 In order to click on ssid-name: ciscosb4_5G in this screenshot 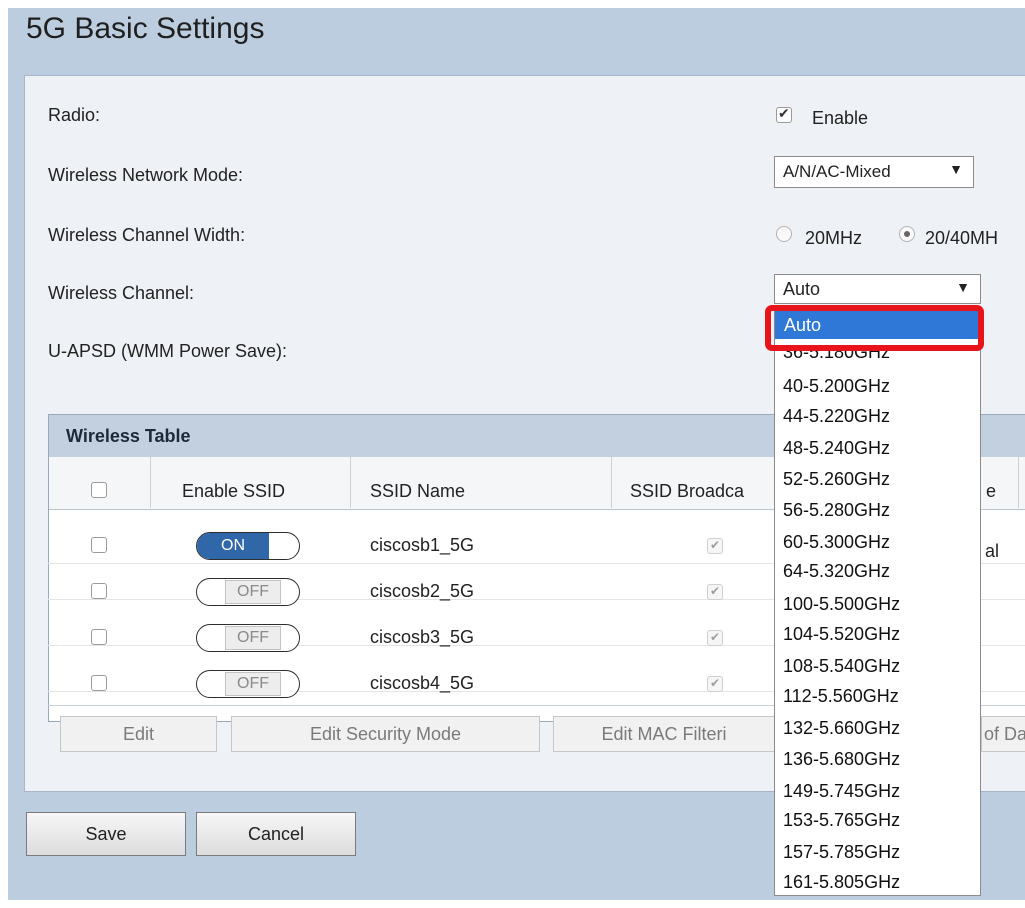, I will do `click(422, 683)`.